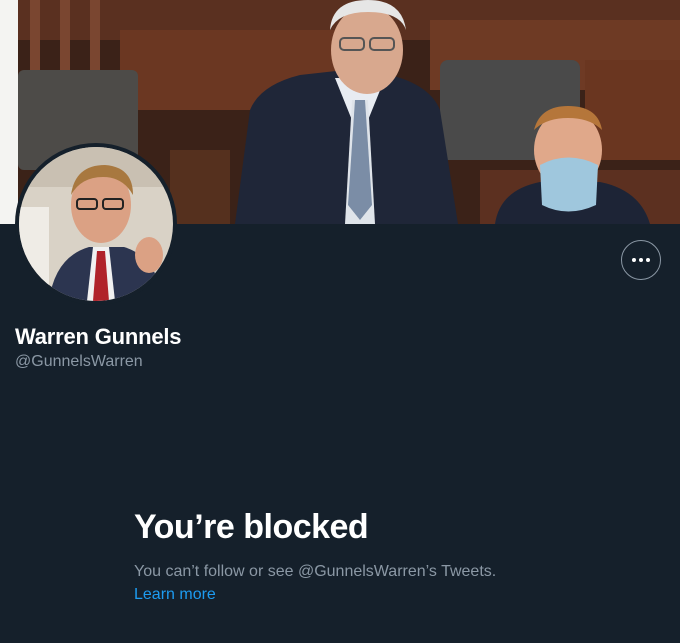 The height and width of the screenshot is (643, 680). What do you see at coordinates (175, 595) in the screenshot?
I see `learn-more-link: Learn more` at bounding box center [175, 595].